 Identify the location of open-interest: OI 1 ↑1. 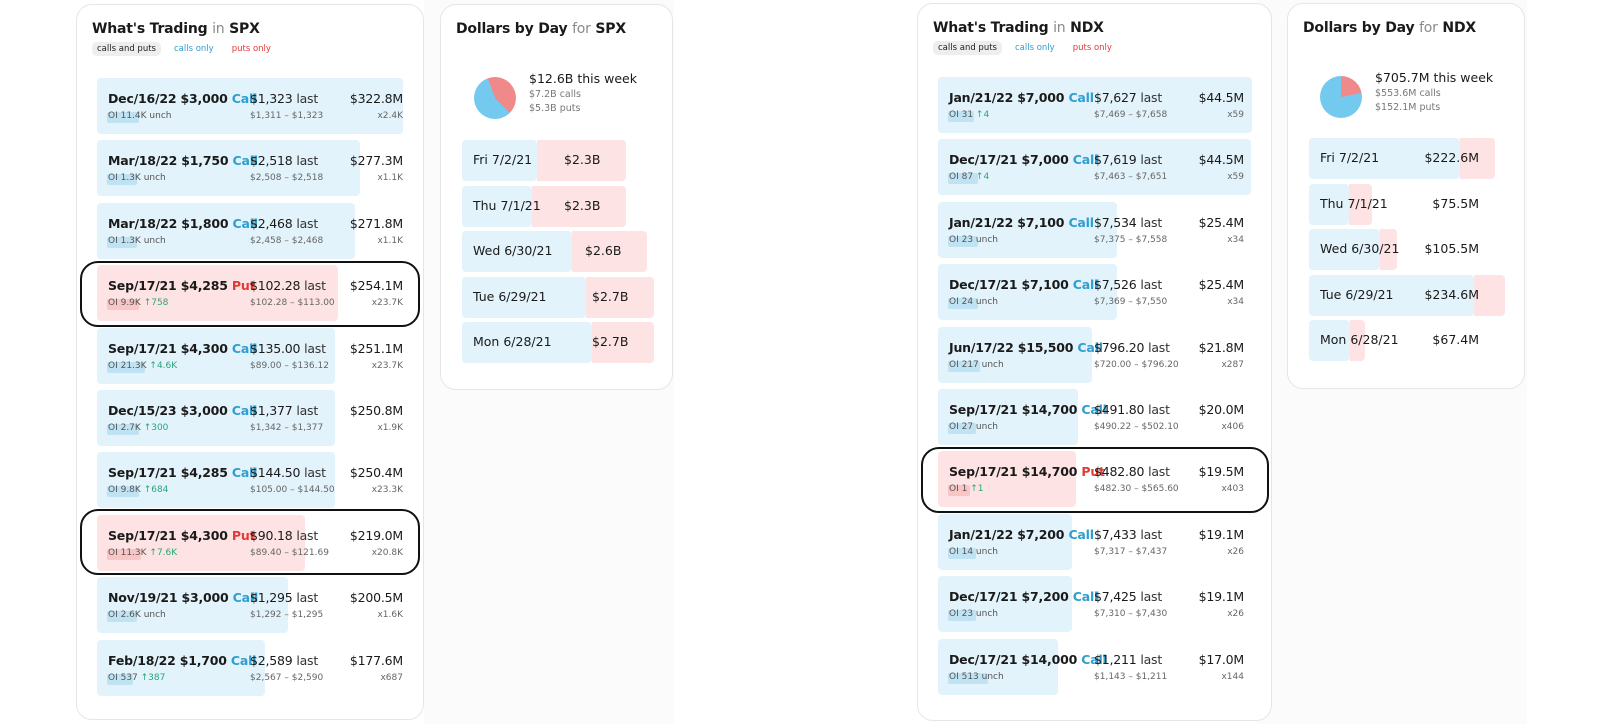
(966, 489).